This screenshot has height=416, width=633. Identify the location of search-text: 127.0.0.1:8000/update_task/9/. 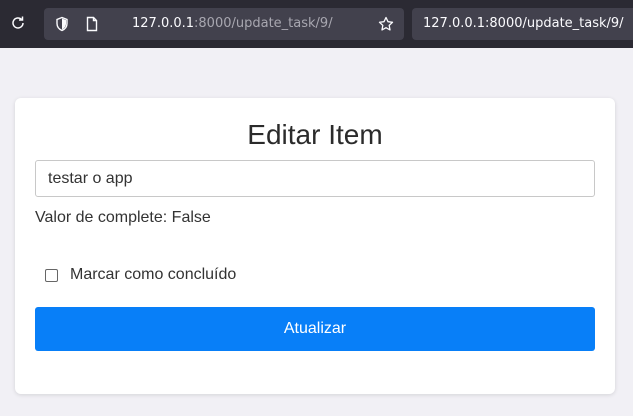
(523, 23).